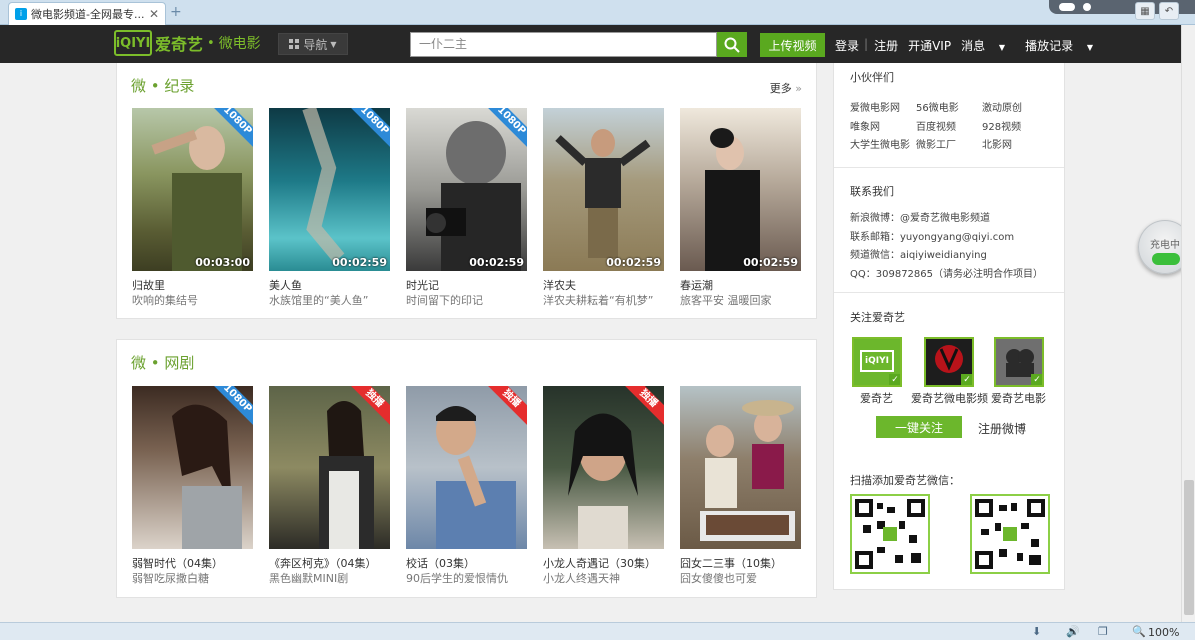 Image resolution: width=1195 pixels, height=640 pixels. Describe the element at coordinates (1019, 362) in the screenshot. I see `iqiyi-movie-avatar: ✓` at that location.